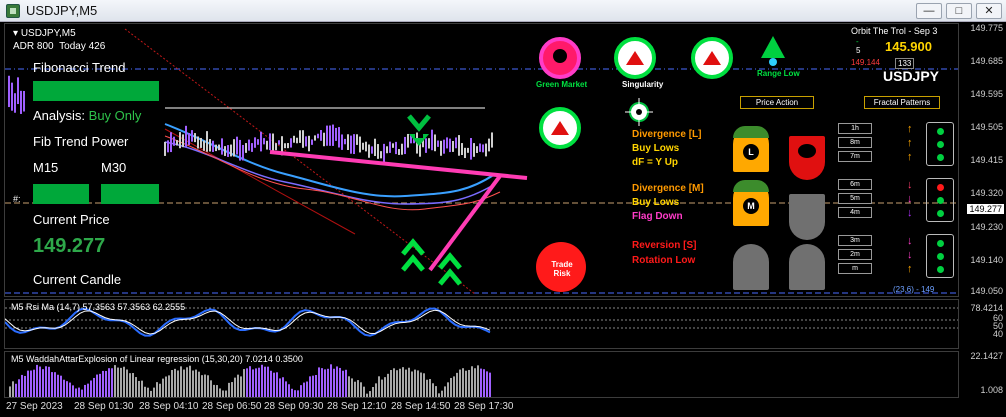 The width and height of the screenshot is (1006, 417). Describe the element at coordinates (635, 58) in the screenshot. I see `singularity-button` at that location.